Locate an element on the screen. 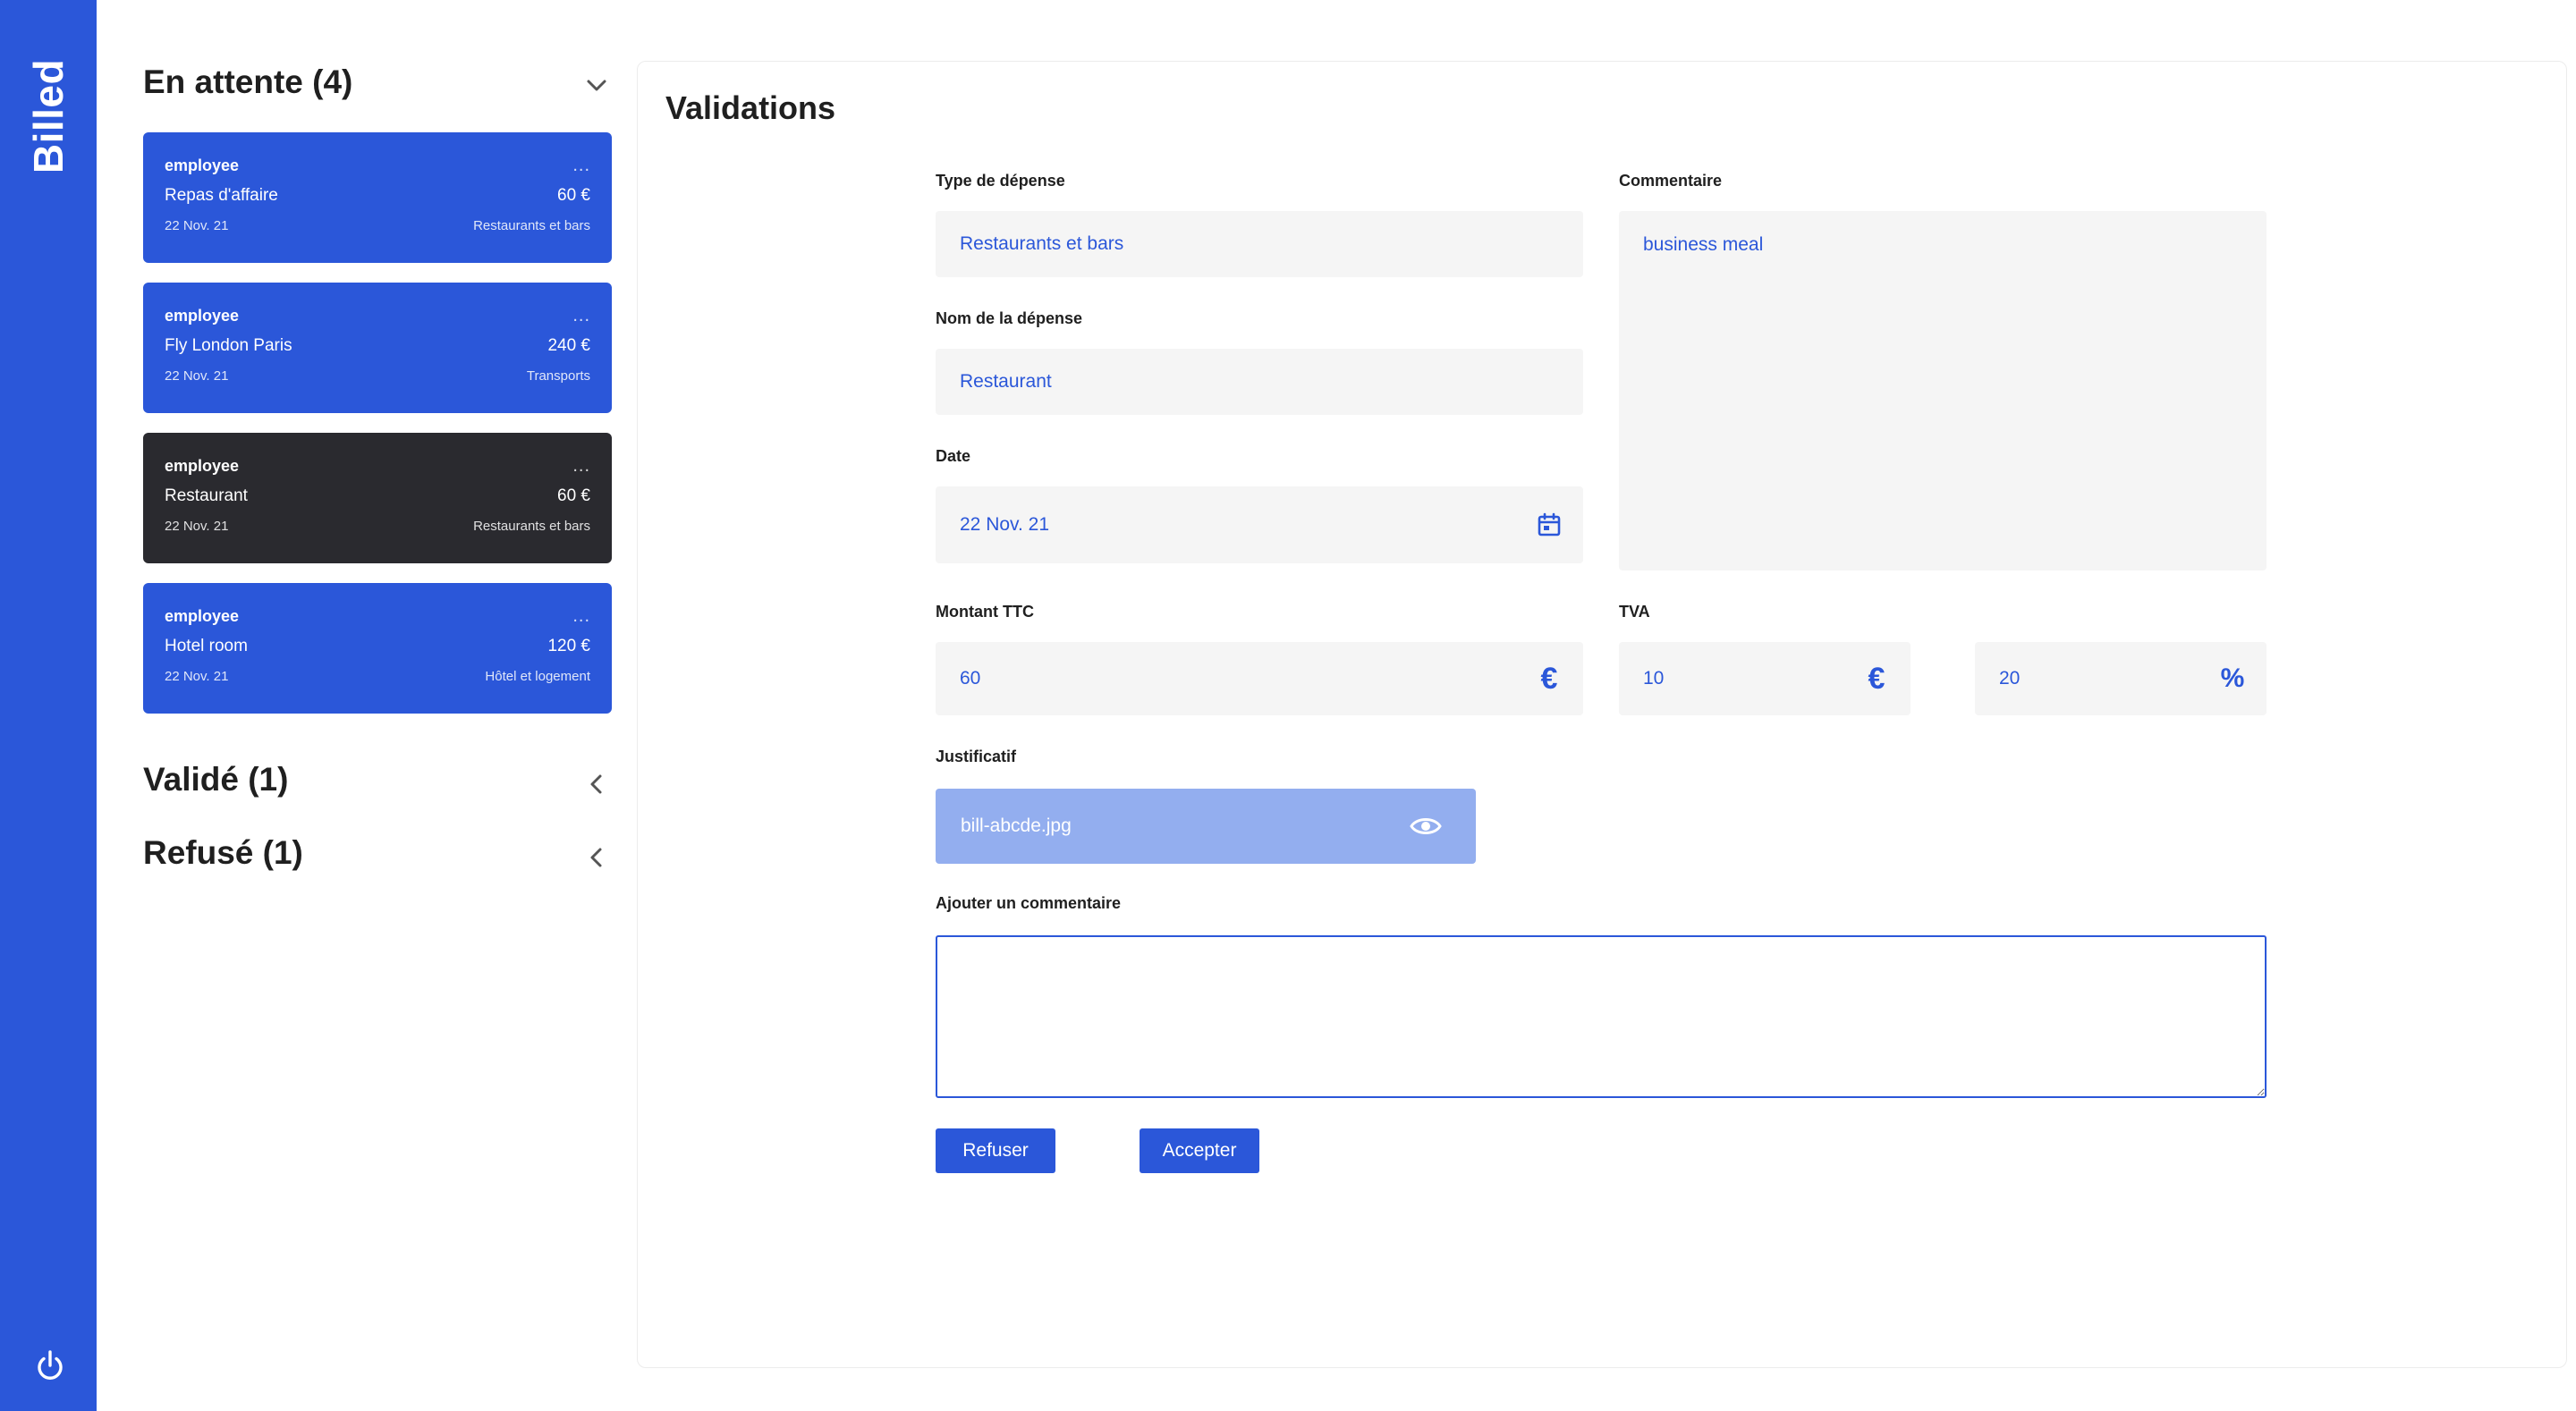 The height and width of the screenshot is (1411, 2576). logout-power-icon is located at coordinates (50, 1366).